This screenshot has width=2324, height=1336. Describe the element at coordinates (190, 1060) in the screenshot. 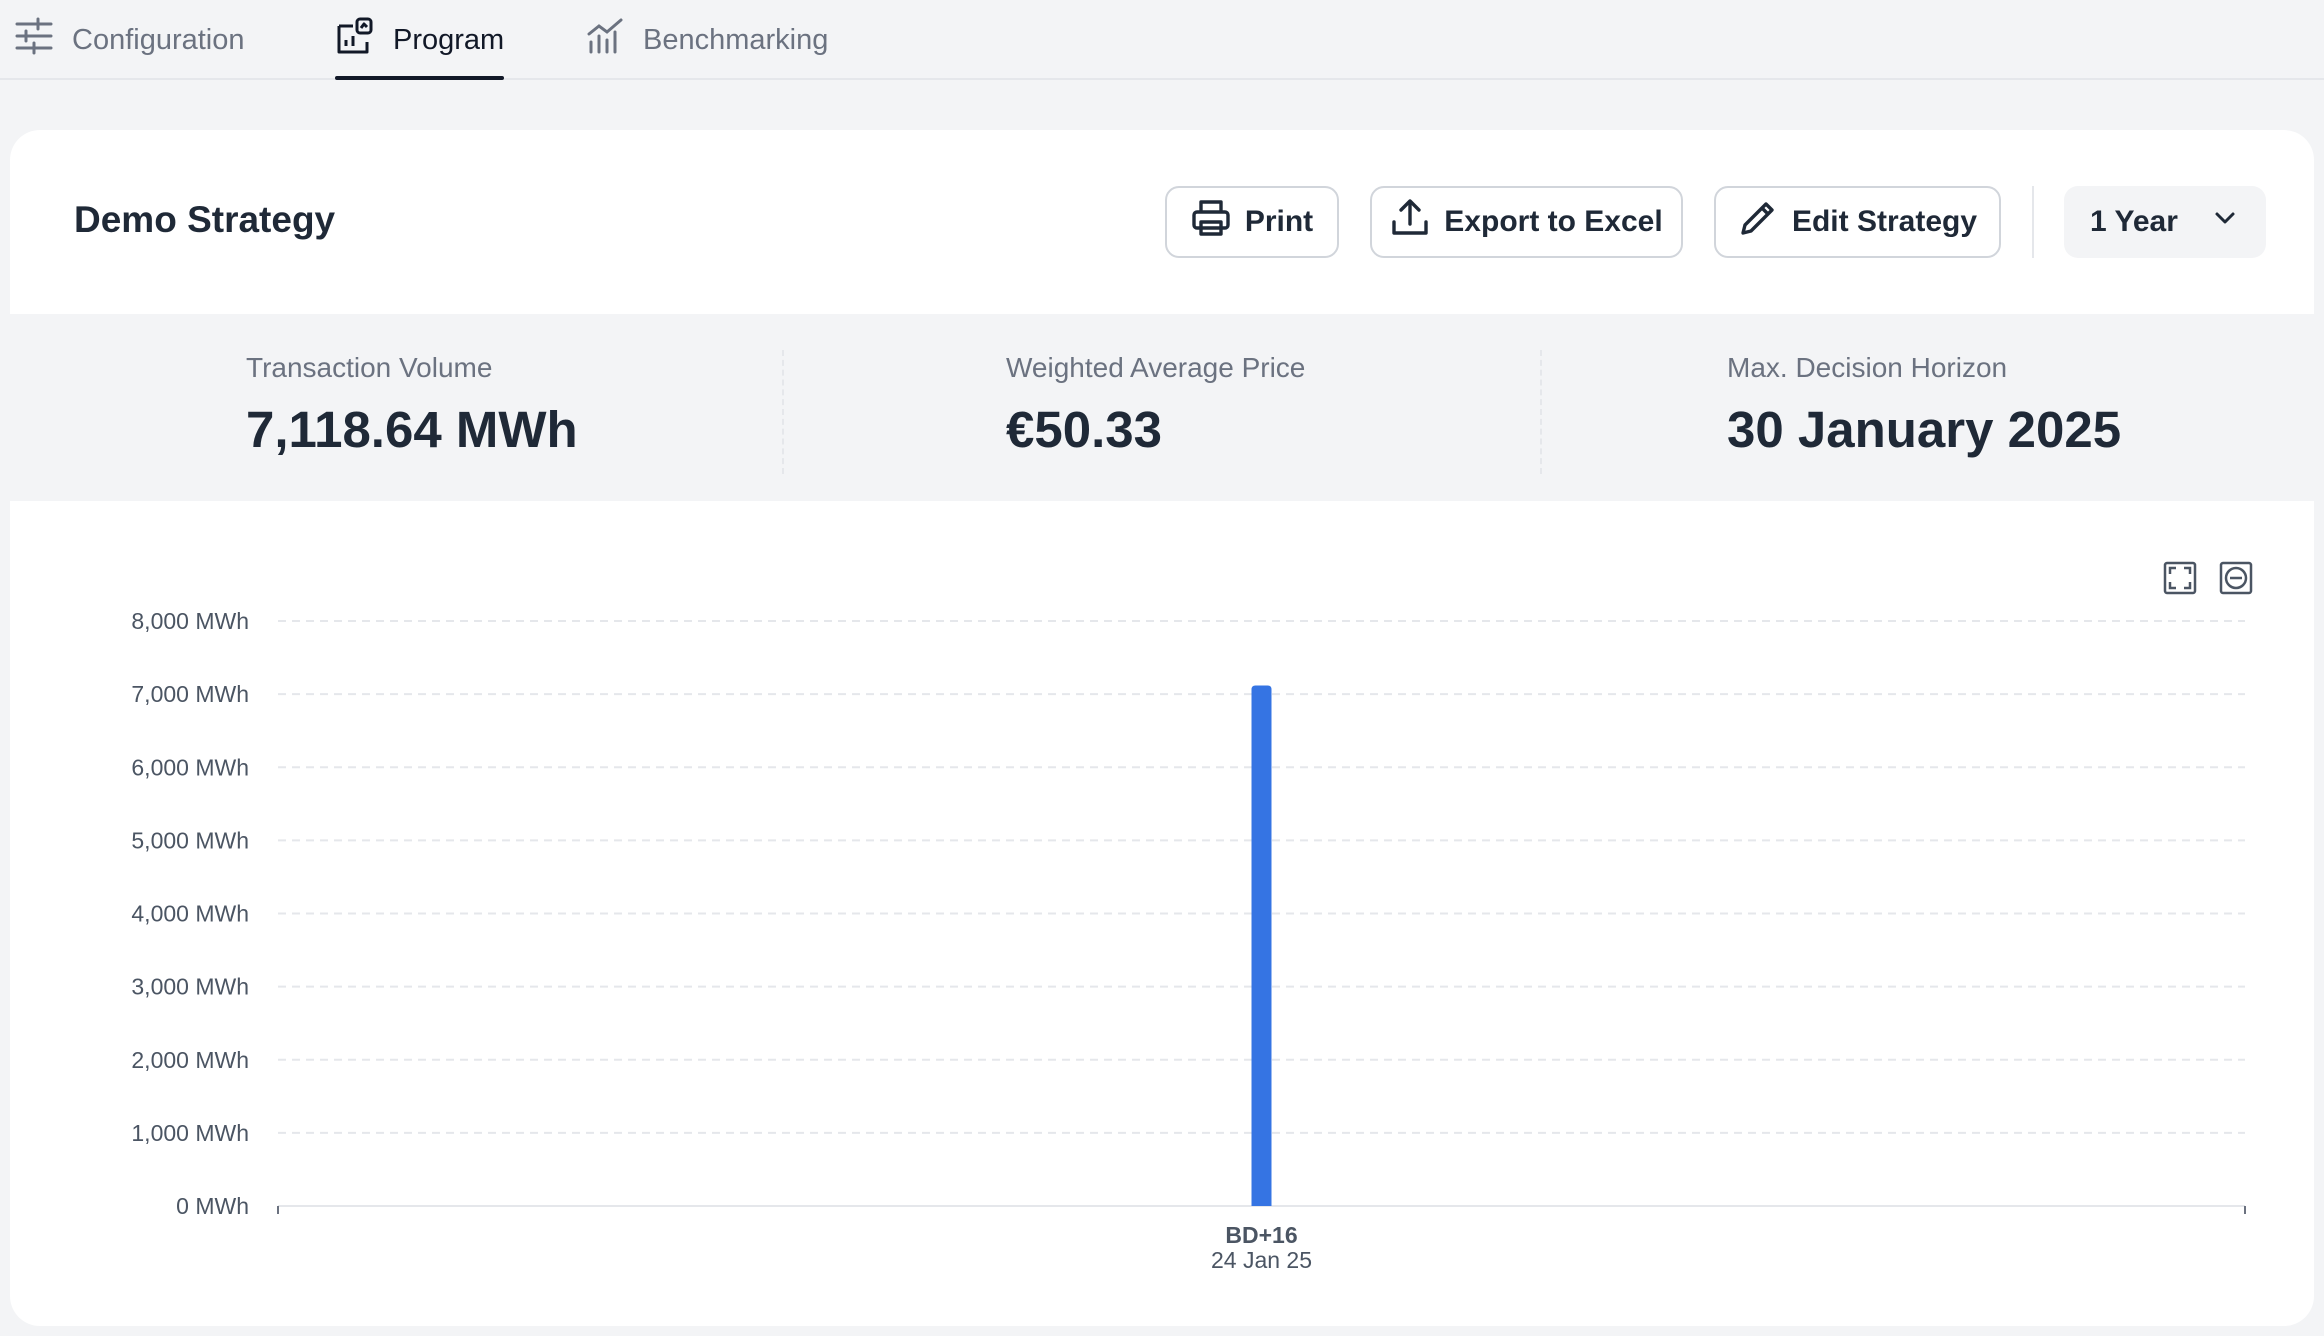

I see `y-tick-label: 2,000 MWh` at that location.